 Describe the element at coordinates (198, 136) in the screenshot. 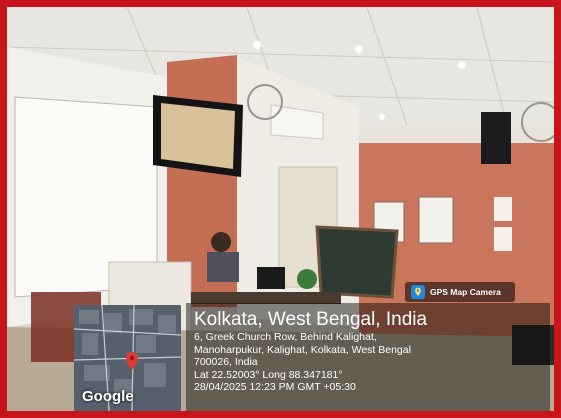

I see `tv-screen` at that location.